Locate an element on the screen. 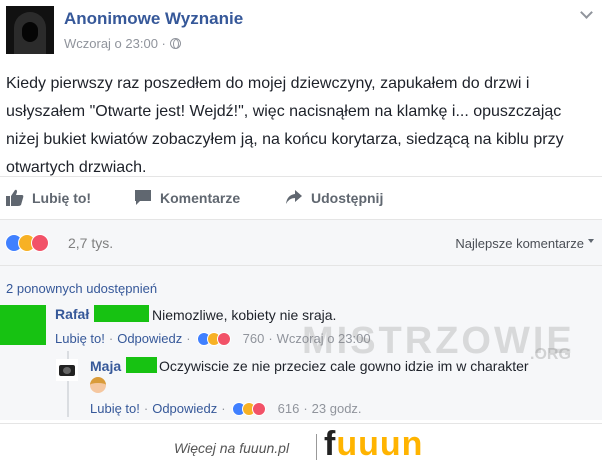 The width and height of the screenshot is (602, 467). hood-shadow is located at coordinates (30, 32).